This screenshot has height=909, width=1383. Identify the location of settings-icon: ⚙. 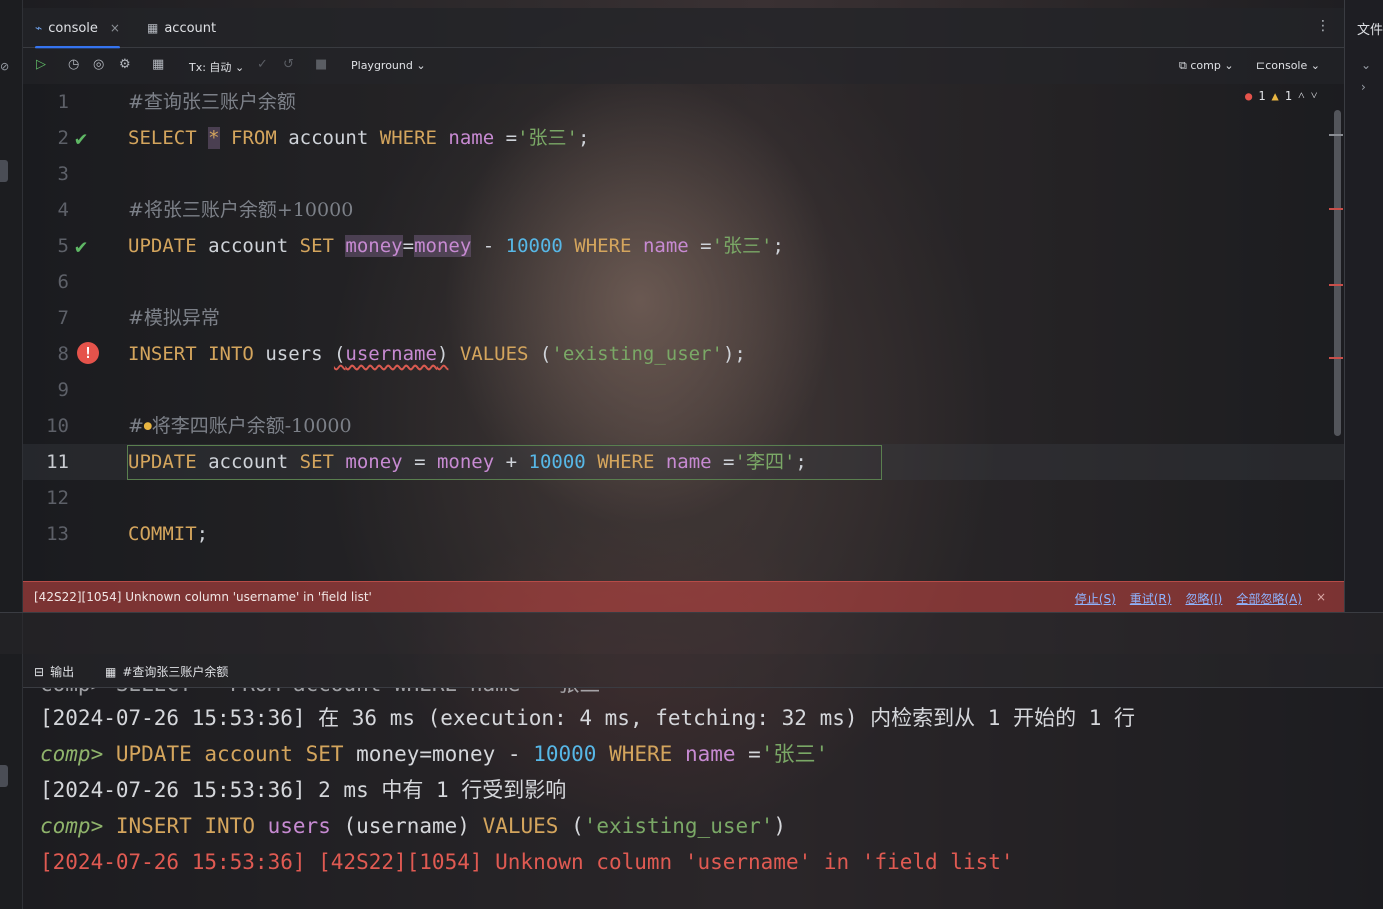
(125, 64).